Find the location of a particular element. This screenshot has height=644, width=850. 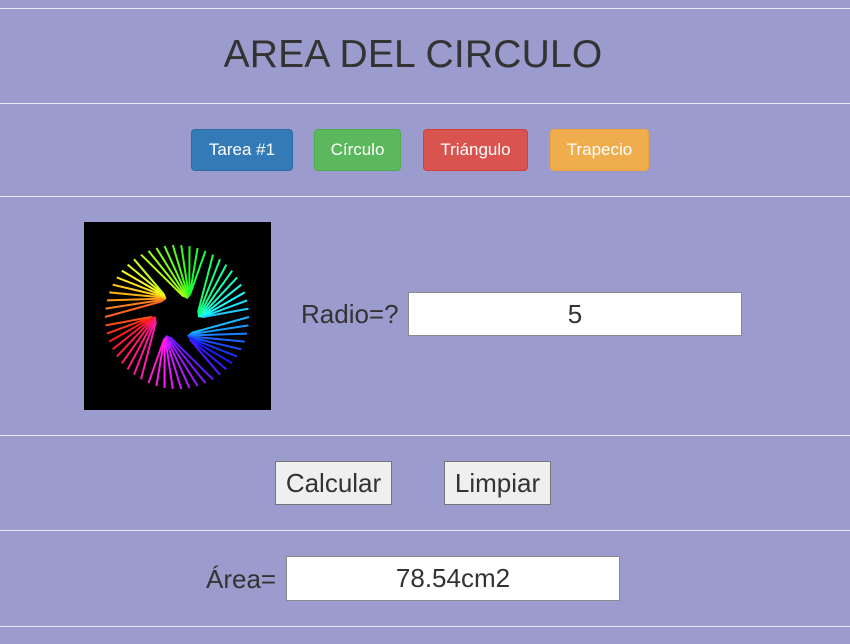

page-title: AREA DEL CIRCULO is located at coordinates (413, 54).